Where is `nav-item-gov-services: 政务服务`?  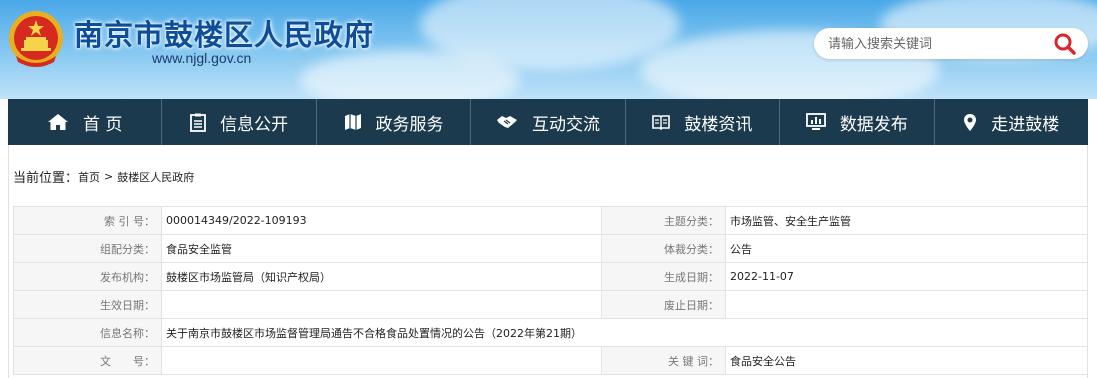 nav-item-gov-services: 政务服务 is located at coordinates (394, 122).